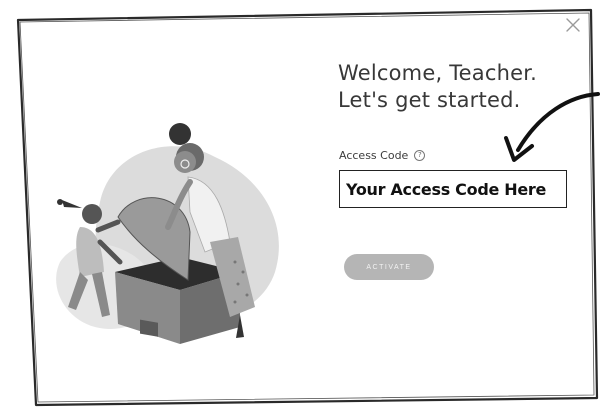 This screenshot has width=600, height=407. What do you see at coordinates (374, 155) in the screenshot?
I see `access-code-label-text: Access Code` at bounding box center [374, 155].